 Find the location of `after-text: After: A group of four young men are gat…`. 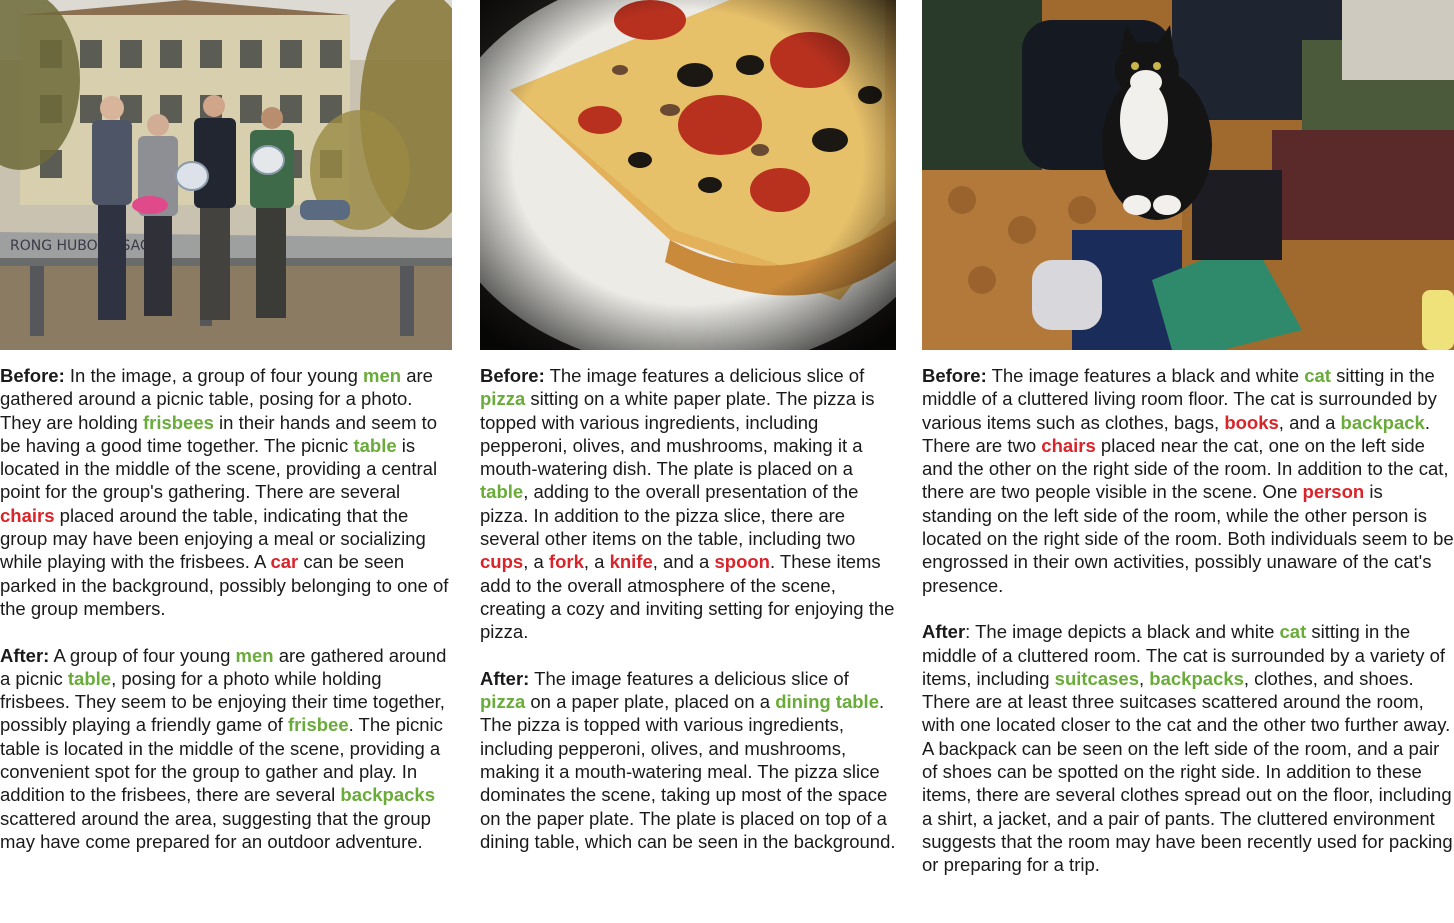

after-text: After: A group of four young men are gat… is located at coordinates (226, 749).